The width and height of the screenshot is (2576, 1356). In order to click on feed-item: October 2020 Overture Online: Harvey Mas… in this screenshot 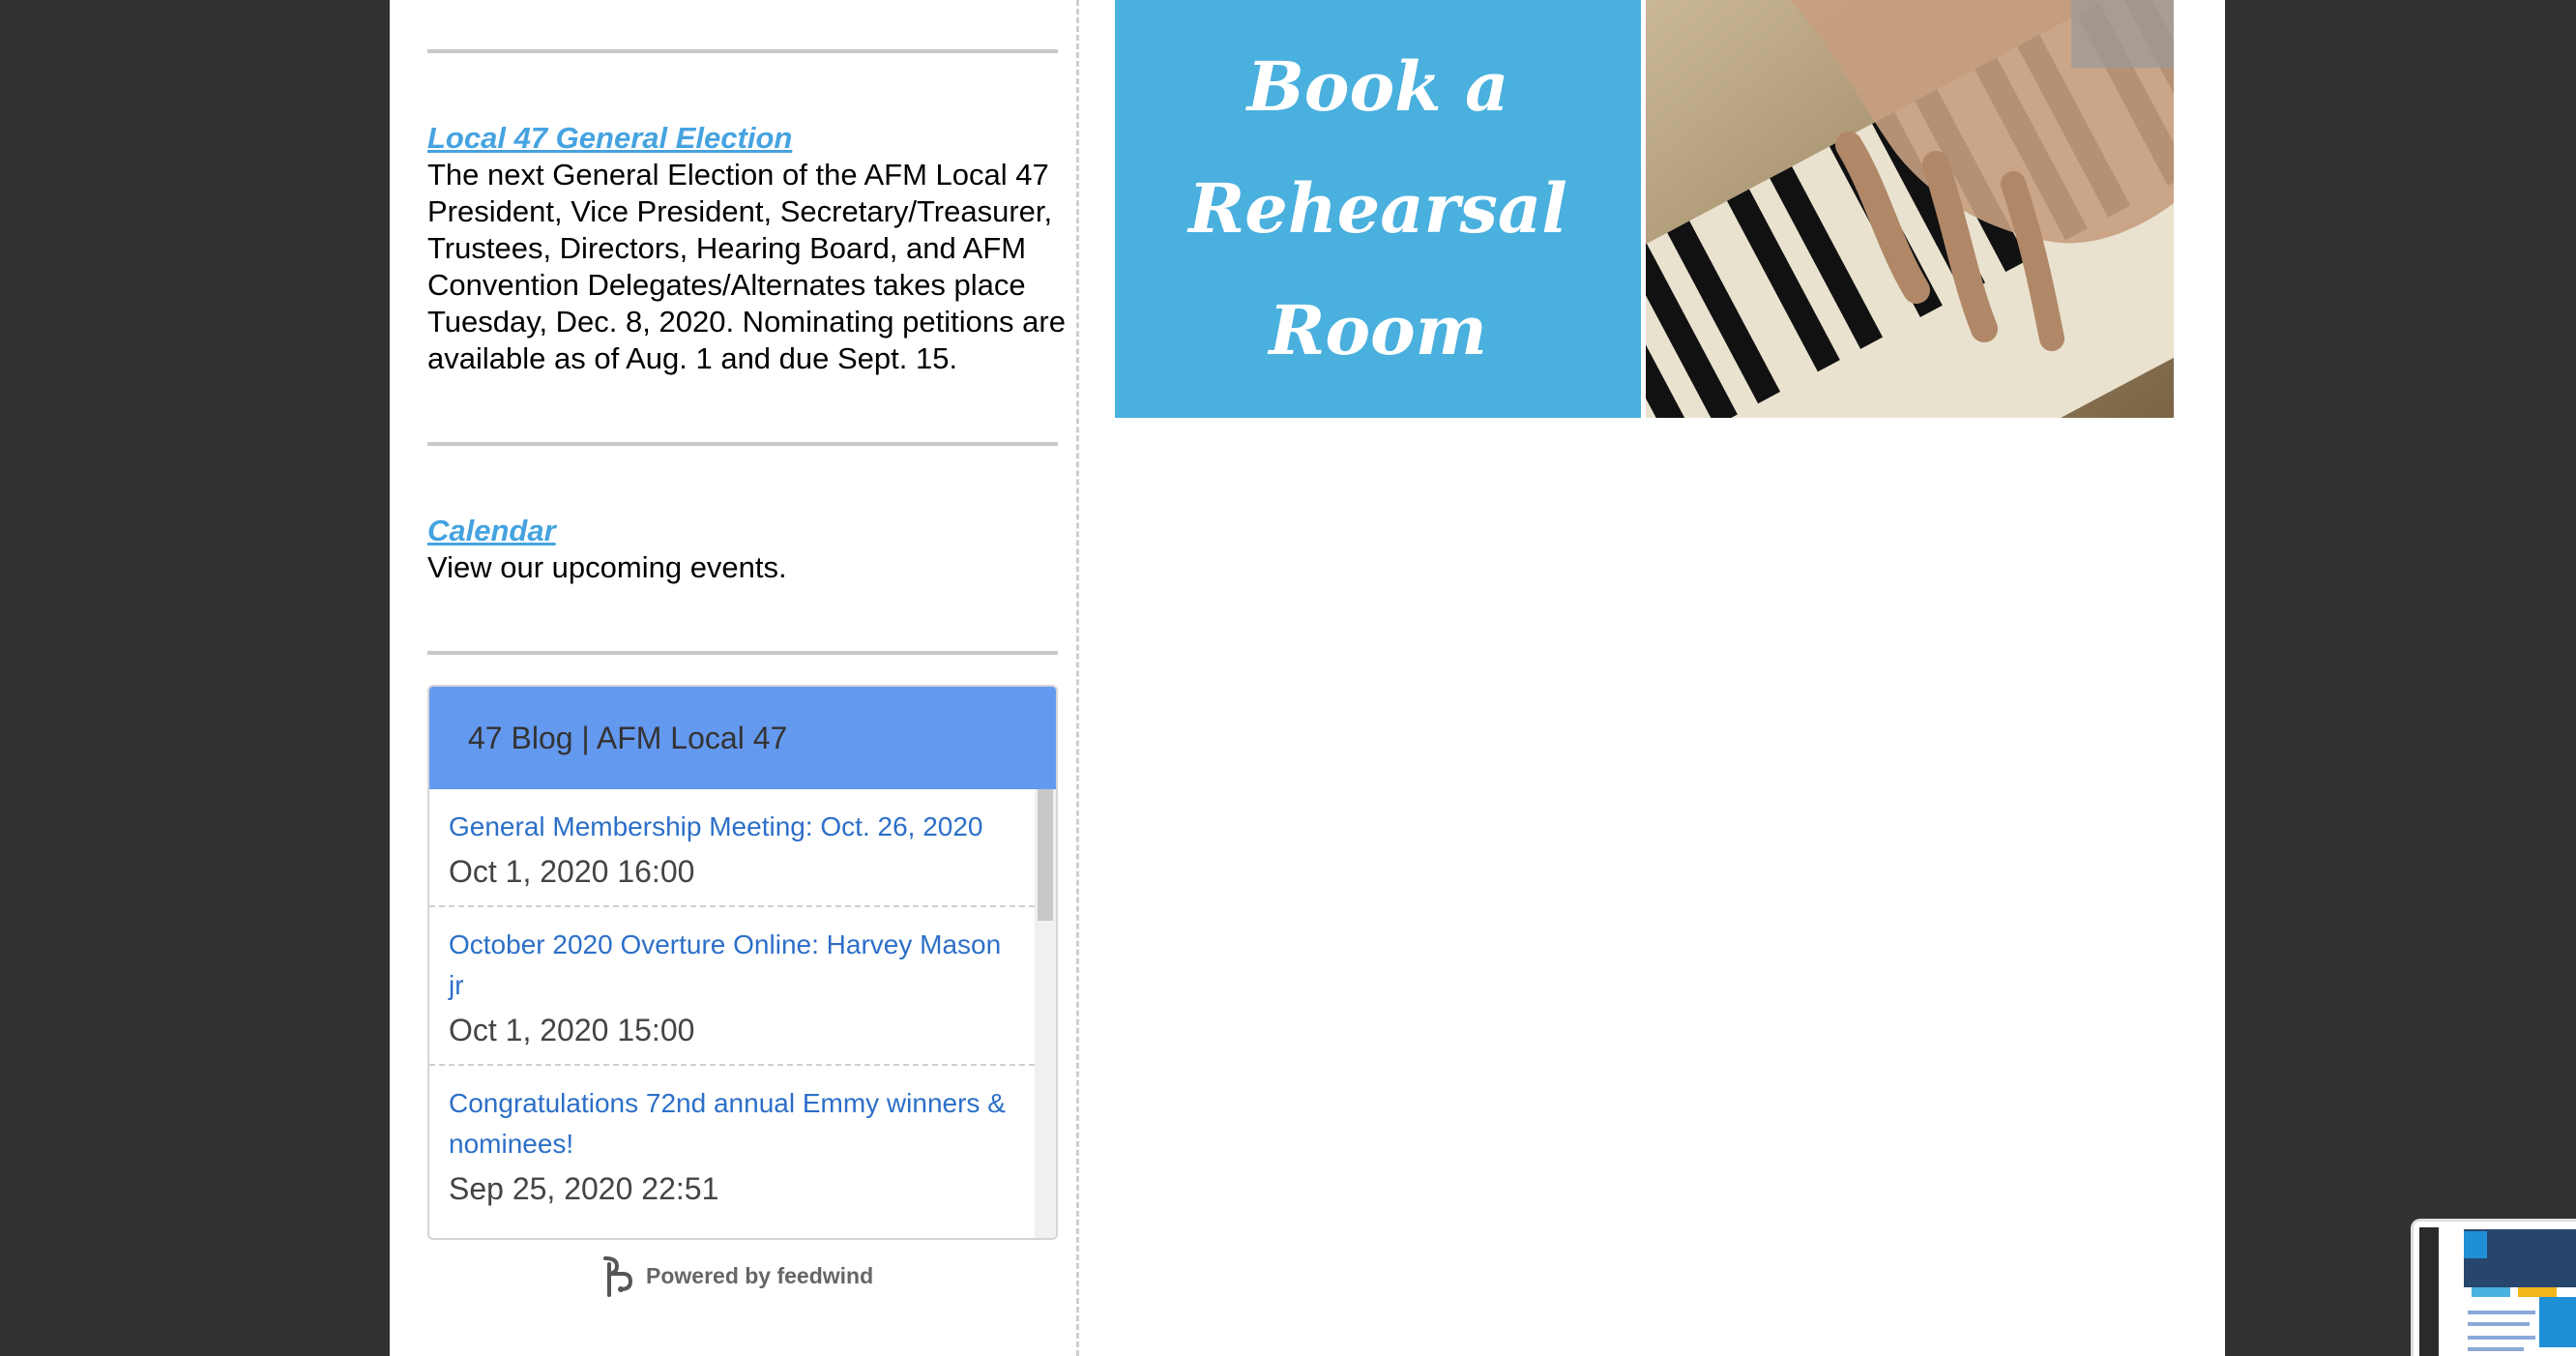, I will do `click(732, 987)`.